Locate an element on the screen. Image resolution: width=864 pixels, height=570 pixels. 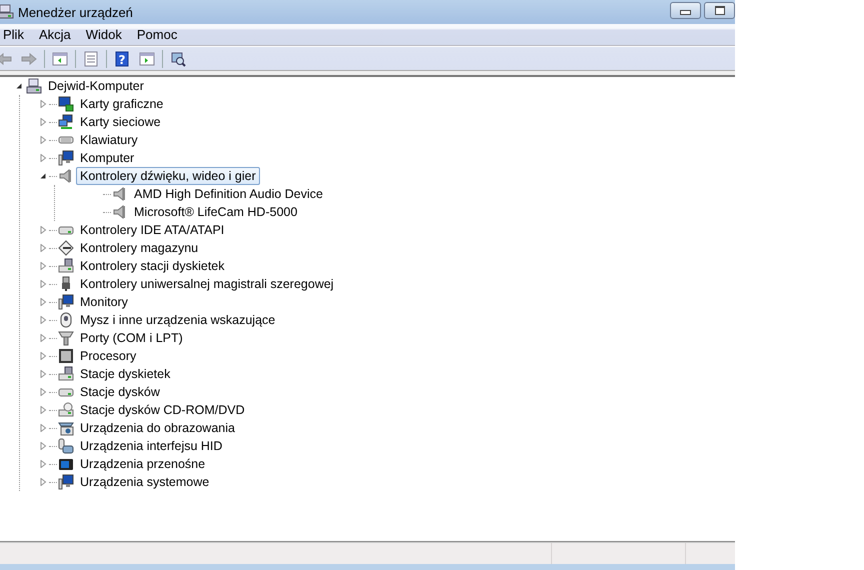
menu-item: Pomoc is located at coordinates (159, 34).